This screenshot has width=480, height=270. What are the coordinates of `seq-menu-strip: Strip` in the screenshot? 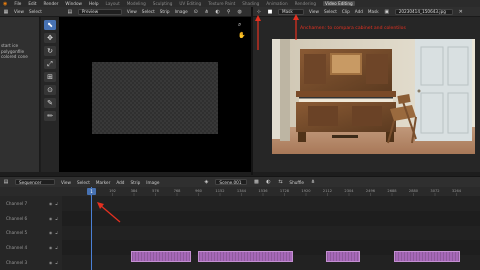 It's located at (135, 182).